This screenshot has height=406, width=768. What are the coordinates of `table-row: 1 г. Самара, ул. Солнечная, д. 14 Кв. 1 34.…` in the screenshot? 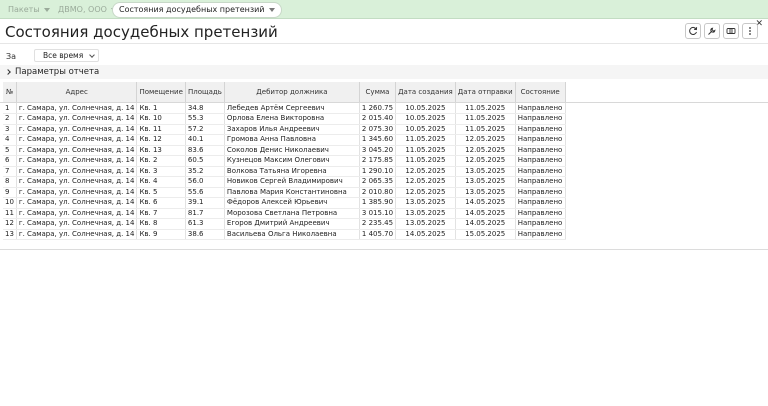 It's located at (284, 108).